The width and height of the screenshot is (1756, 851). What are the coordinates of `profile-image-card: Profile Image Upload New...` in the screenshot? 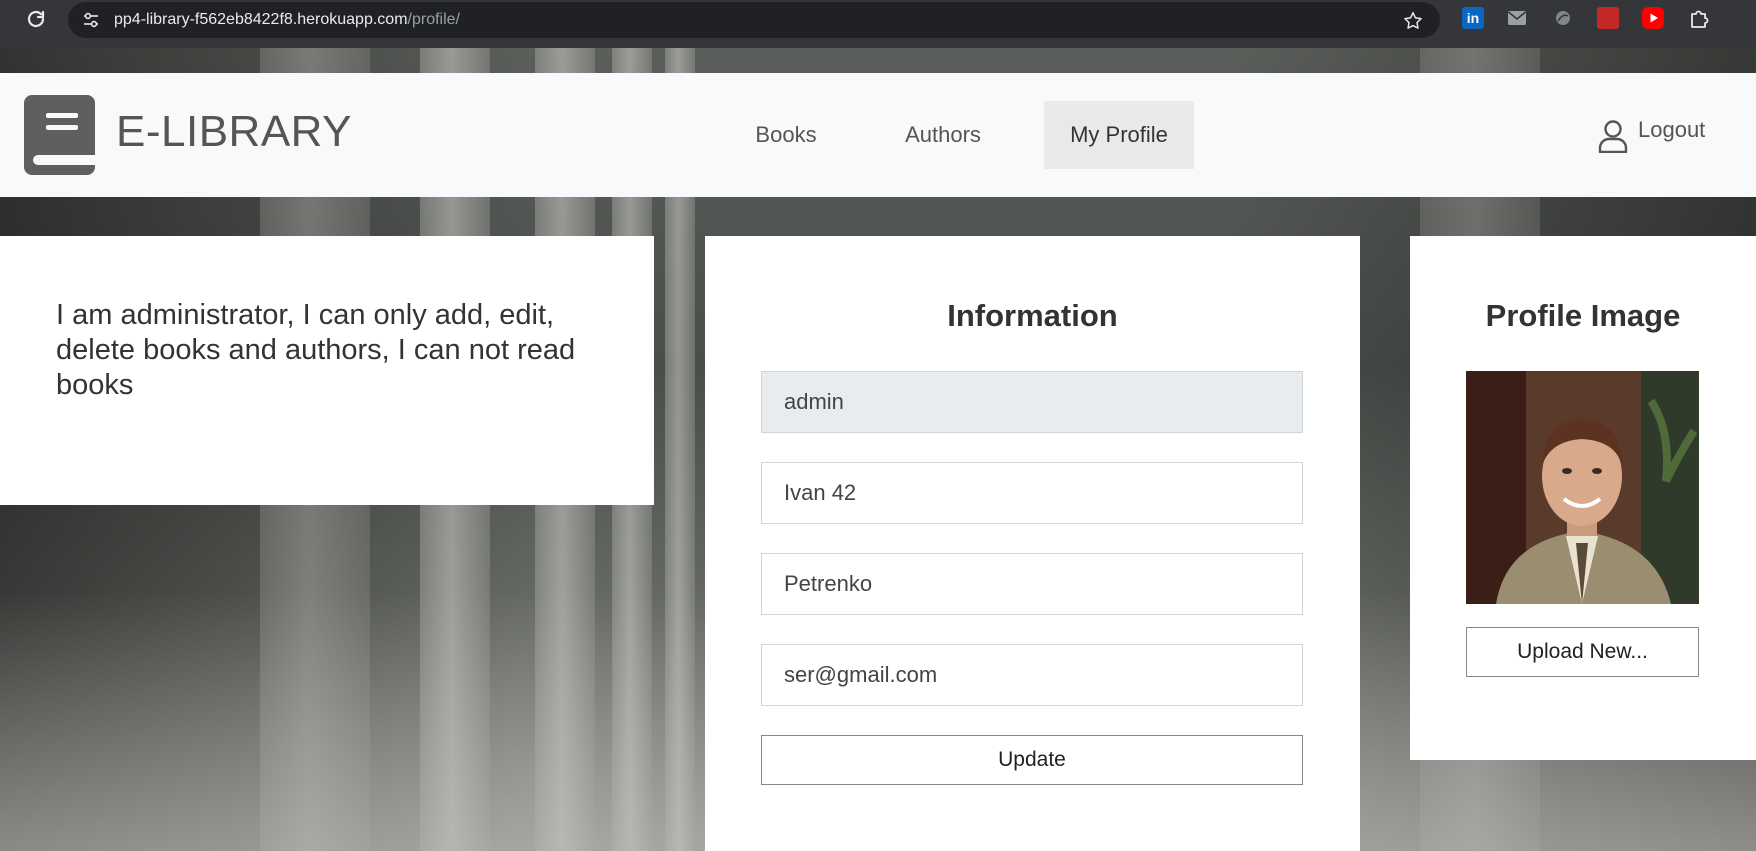 It's located at (1583, 498).